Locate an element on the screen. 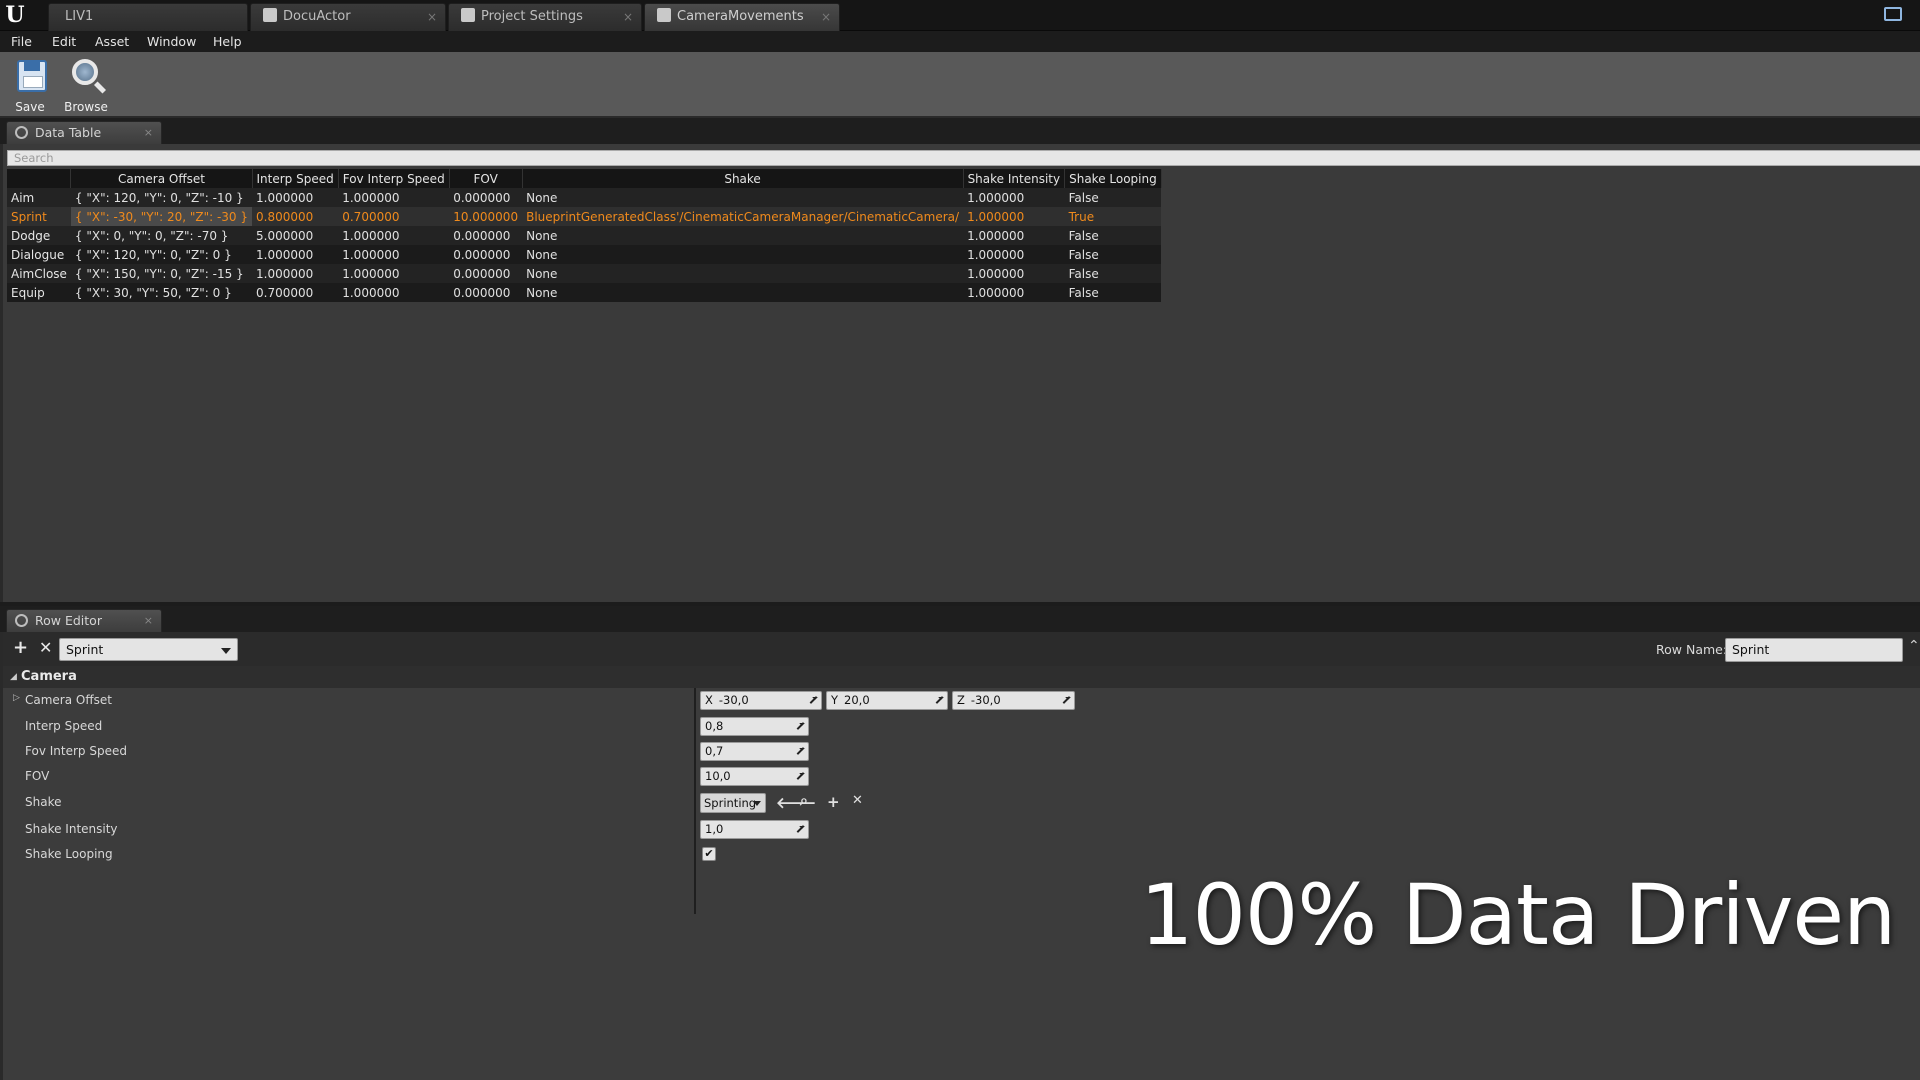  shake-intensity-field: 1,0 is located at coordinates (754, 829).